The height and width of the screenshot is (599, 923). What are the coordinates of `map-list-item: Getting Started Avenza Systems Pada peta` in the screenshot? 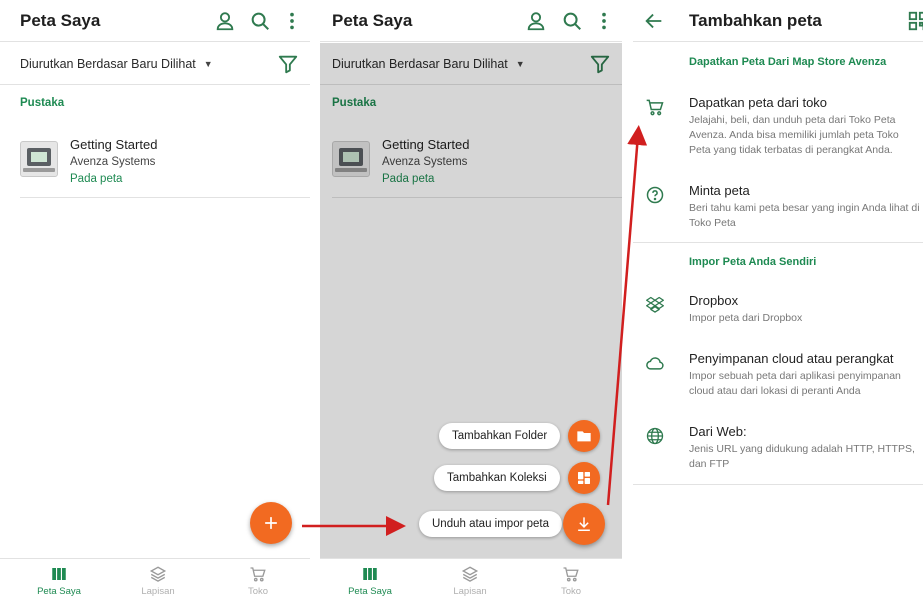 It's located at (165, 163).